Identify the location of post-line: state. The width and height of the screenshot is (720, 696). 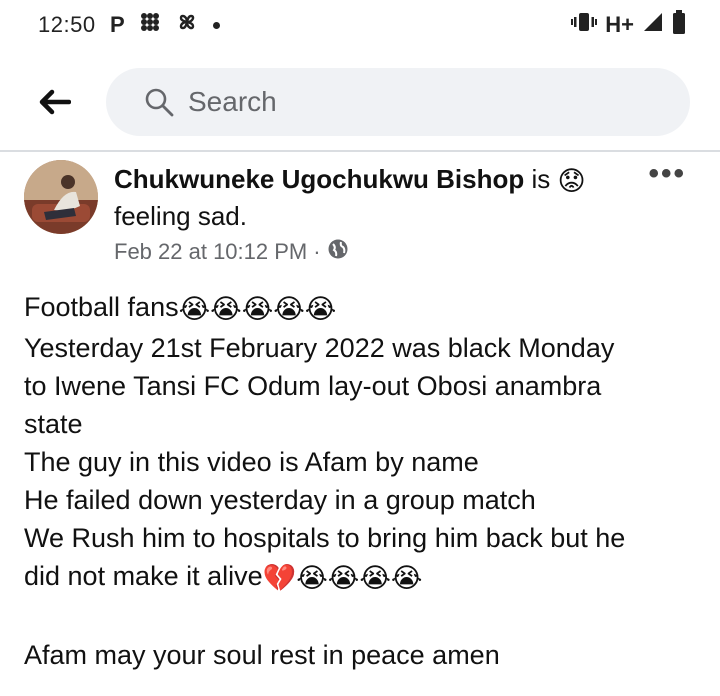
(53, 424).